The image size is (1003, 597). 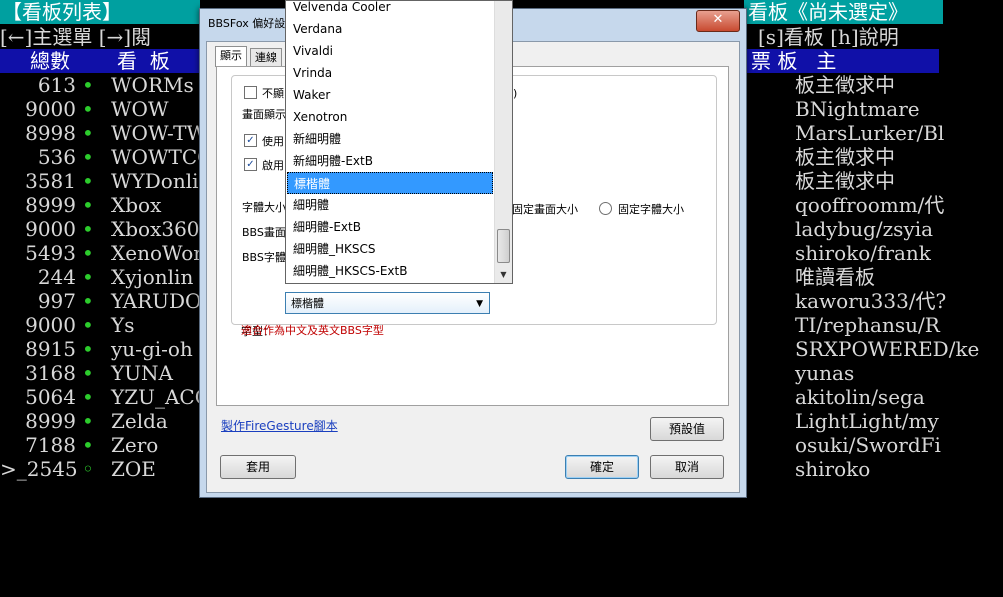 What do you see at coordinates (157, 253) in the screenshot?
I see `board-name: XenoWor` at bounding box center [157, 253].